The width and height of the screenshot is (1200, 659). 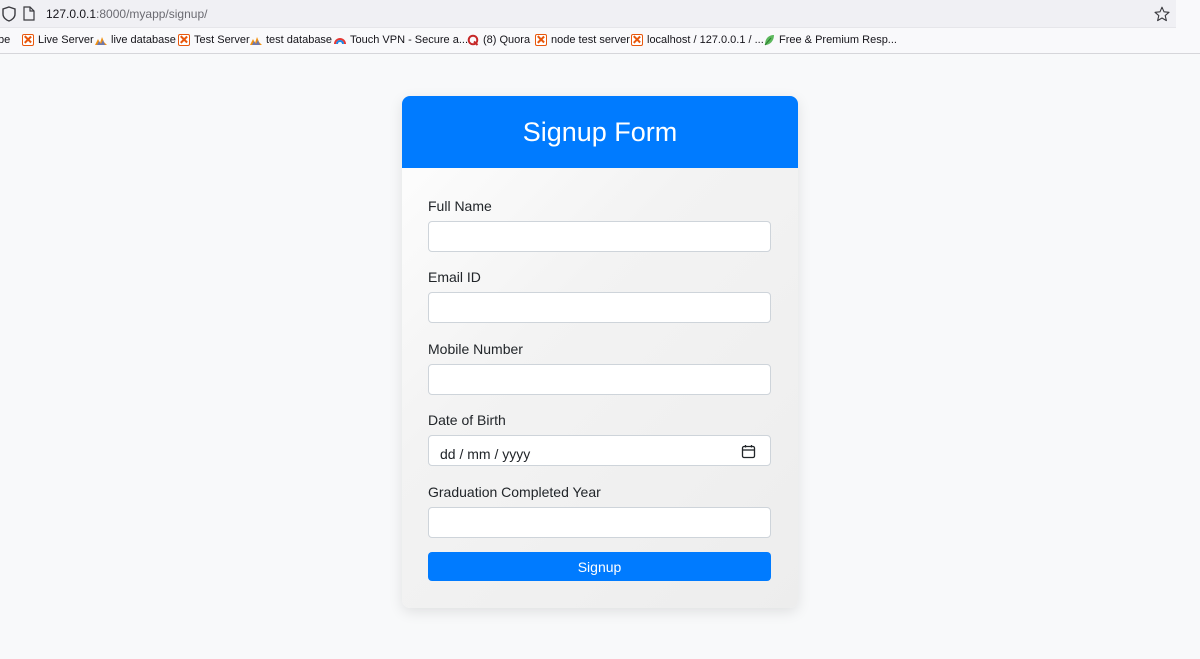 I want to click on full-name-label: Full Name, so click(x=460, y=206).